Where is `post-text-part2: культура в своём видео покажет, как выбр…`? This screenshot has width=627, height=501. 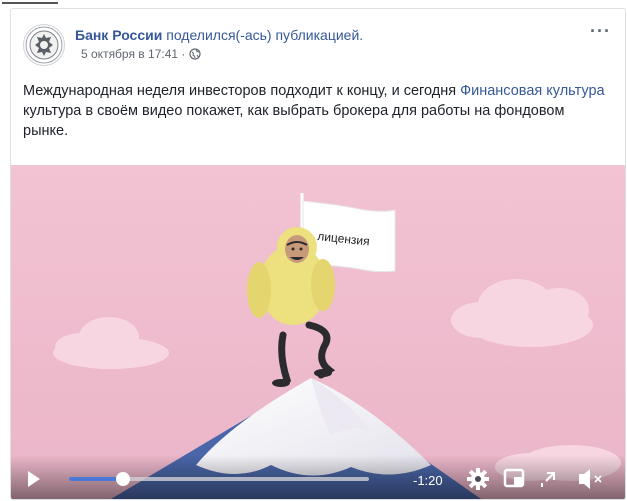 post-text-part2: культура в своём видео покажет, как выбр… is located at coordinates (294, 121).